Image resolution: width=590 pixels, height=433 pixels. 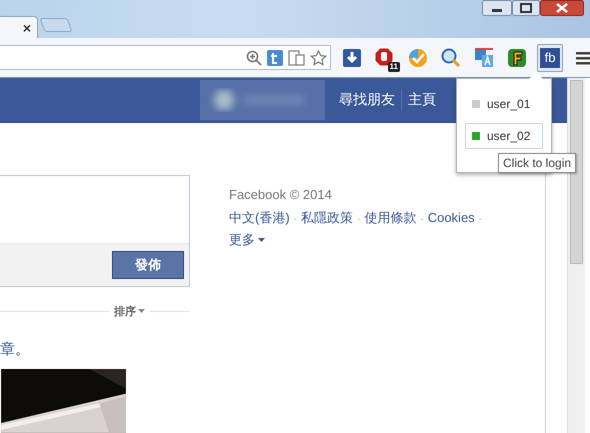 What do you see at coordinates (484, 58) in the screenshot?
I see `translate-icon` at bounding box center [484, 58].